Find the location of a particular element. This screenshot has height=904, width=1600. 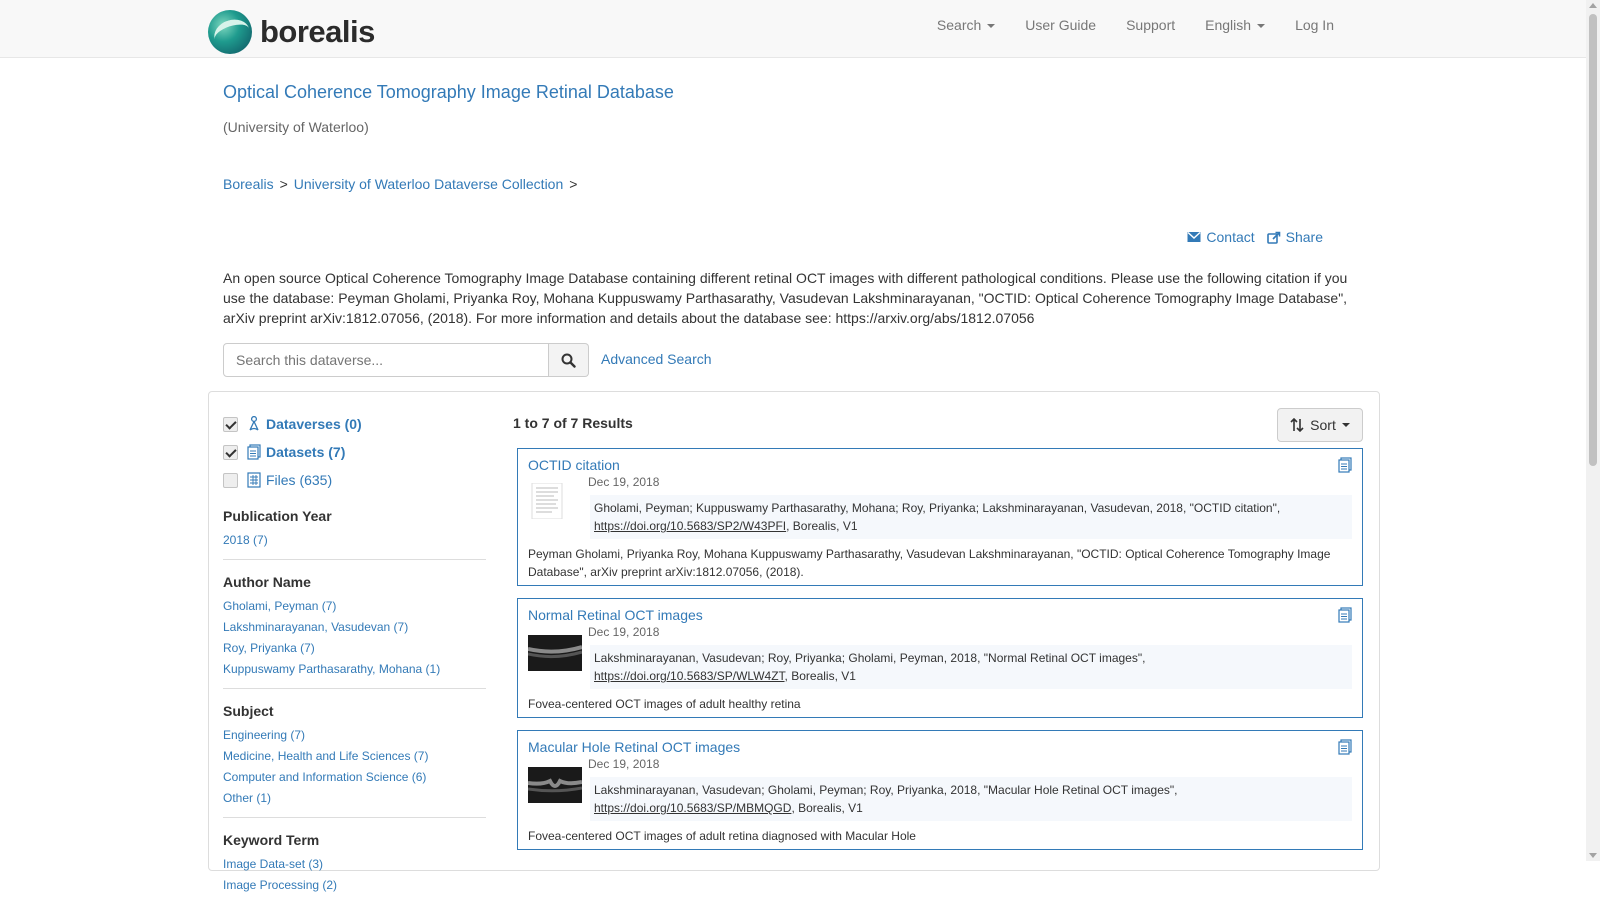

type-filter-files: Files (635) is located at coordinates (354, 480).